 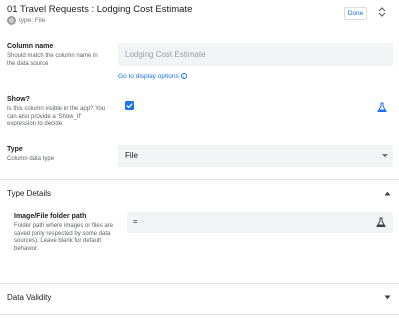 I want to click on display-options-link: Go to display options i, so click(x=152, y=76).